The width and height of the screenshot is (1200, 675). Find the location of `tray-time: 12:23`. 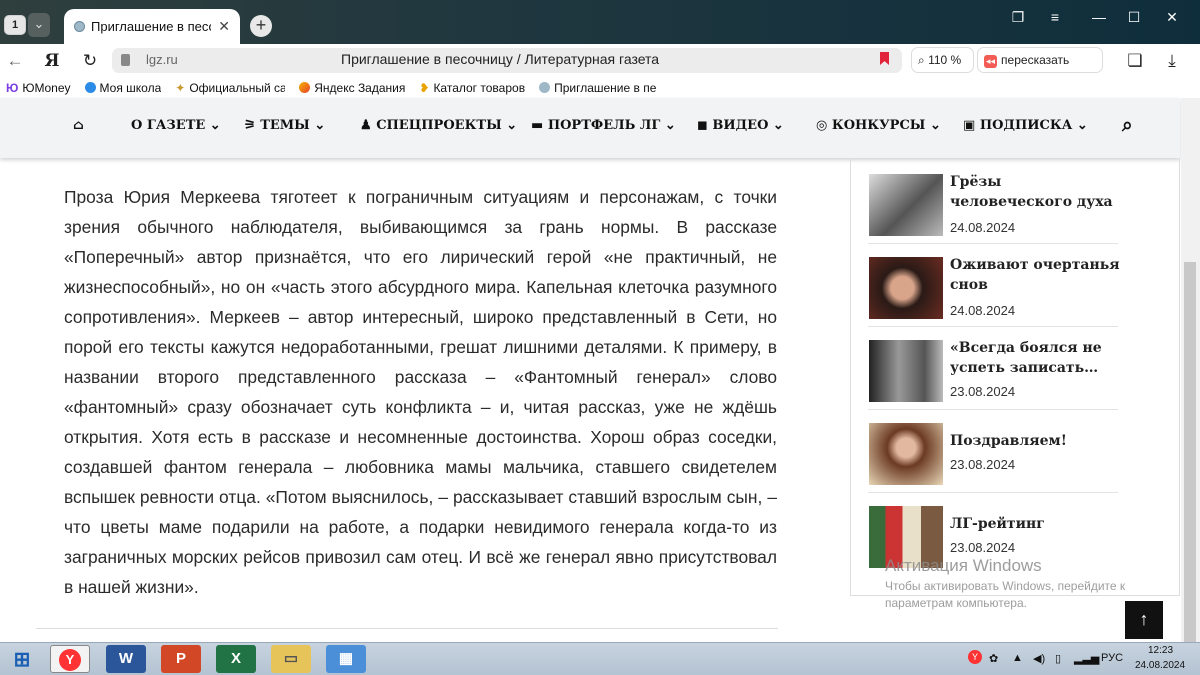

tray-time: 12:23 is located at coordinates (1160, 650).